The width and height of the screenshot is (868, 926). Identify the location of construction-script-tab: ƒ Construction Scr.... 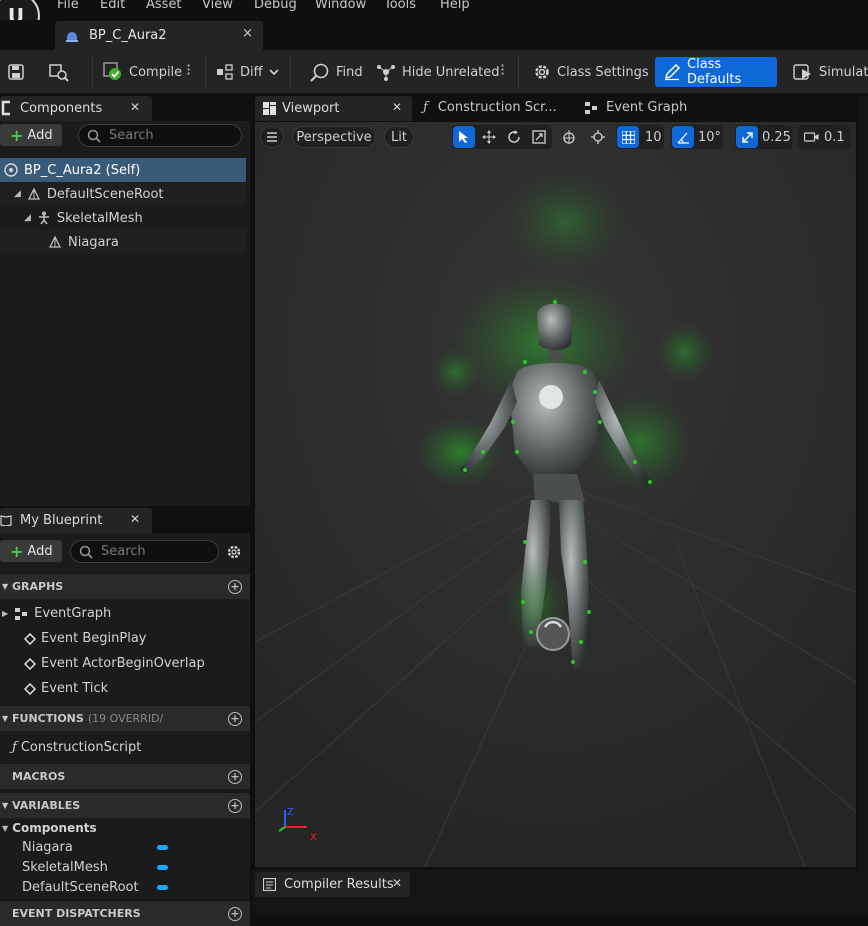
(490, 107).